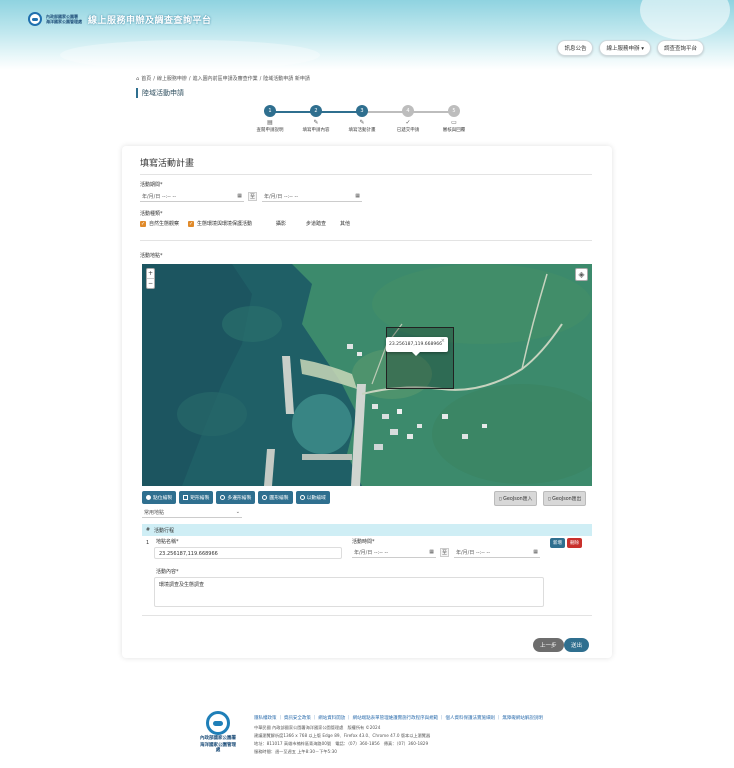 This screenshot has width=734, height=768. I want to click on step-number: 2, so click(316, 111).